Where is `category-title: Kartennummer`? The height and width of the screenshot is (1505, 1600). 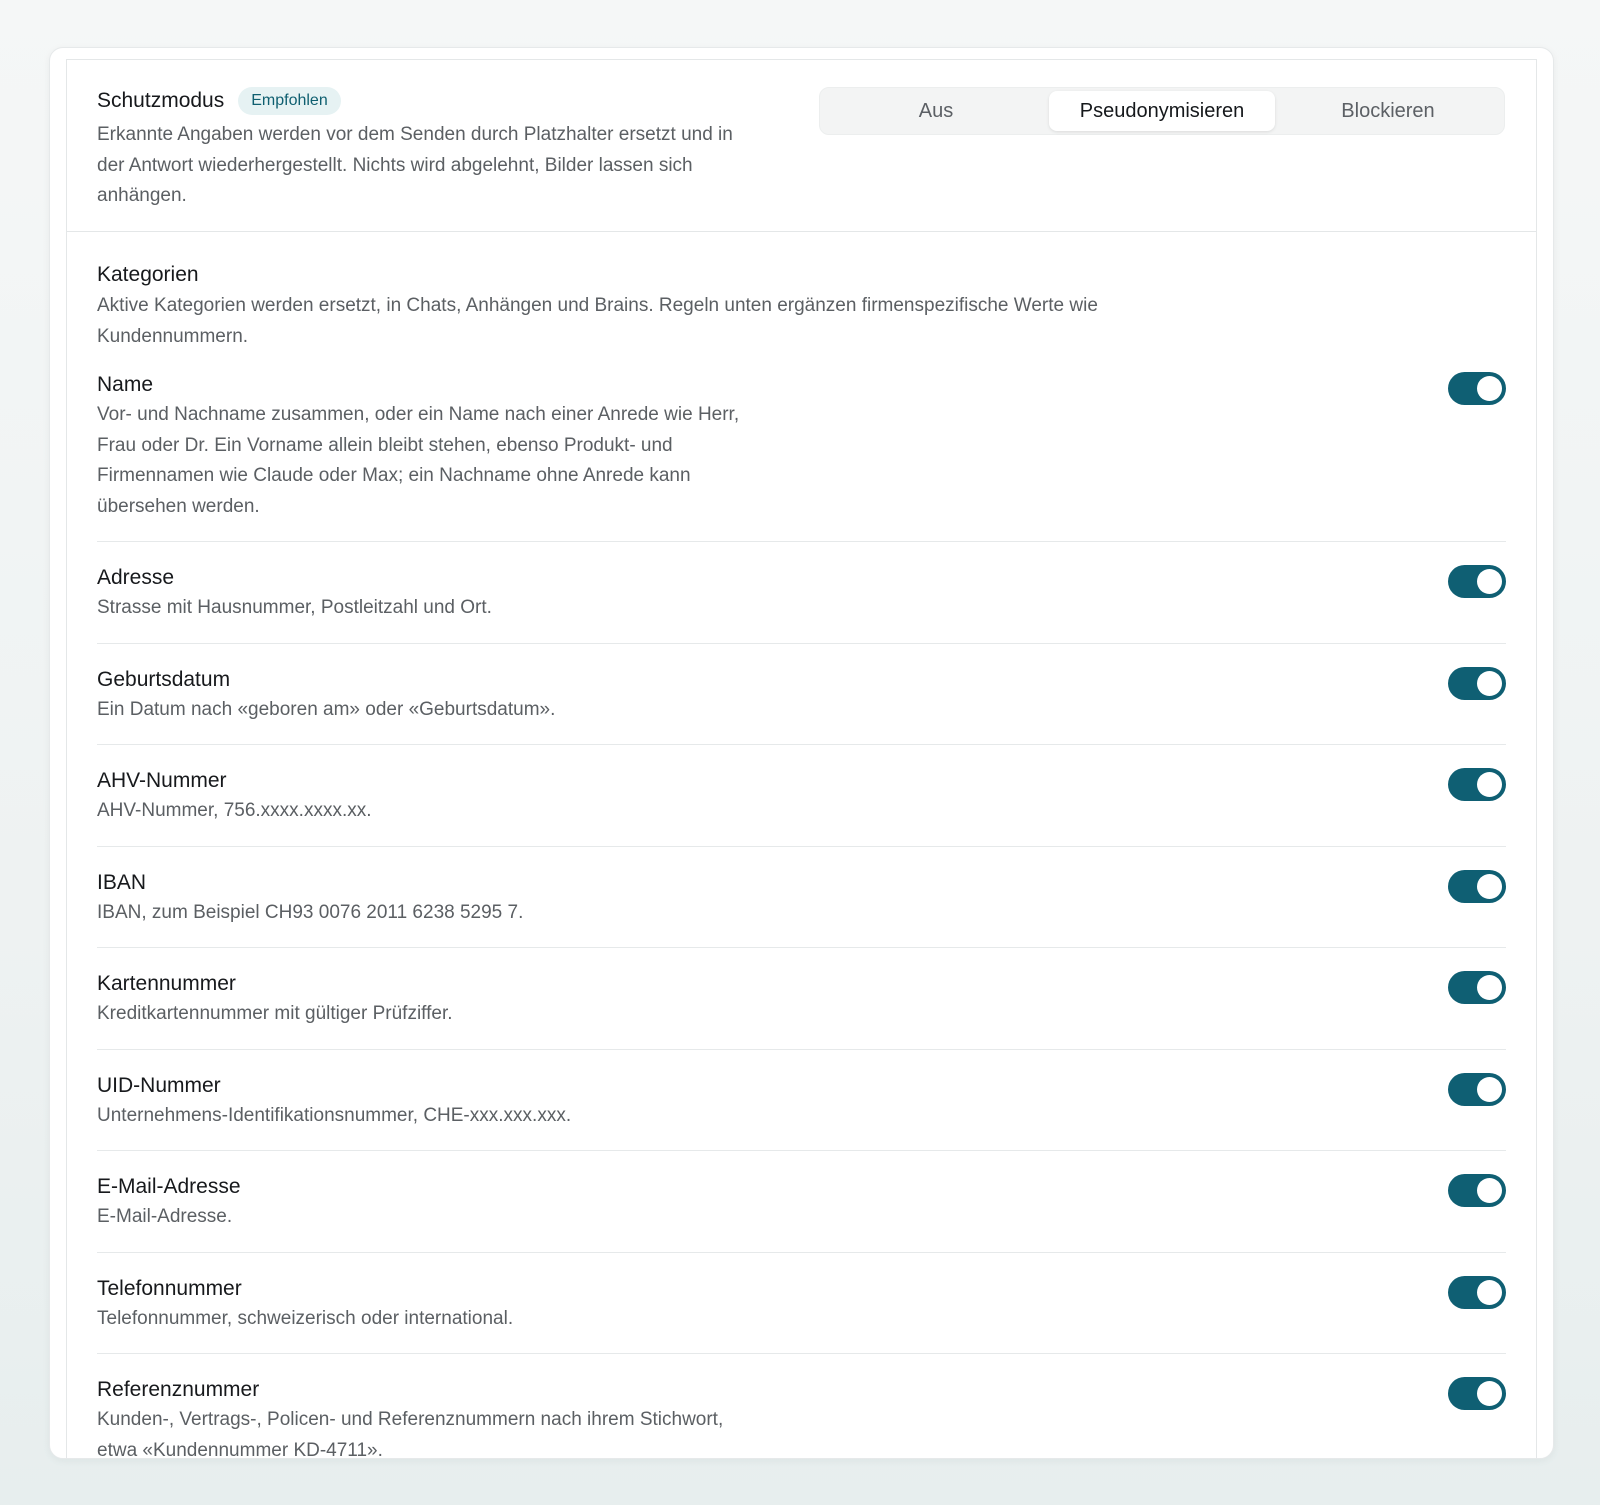 category-title: Kartennummer is located at coordinates (166, 983).